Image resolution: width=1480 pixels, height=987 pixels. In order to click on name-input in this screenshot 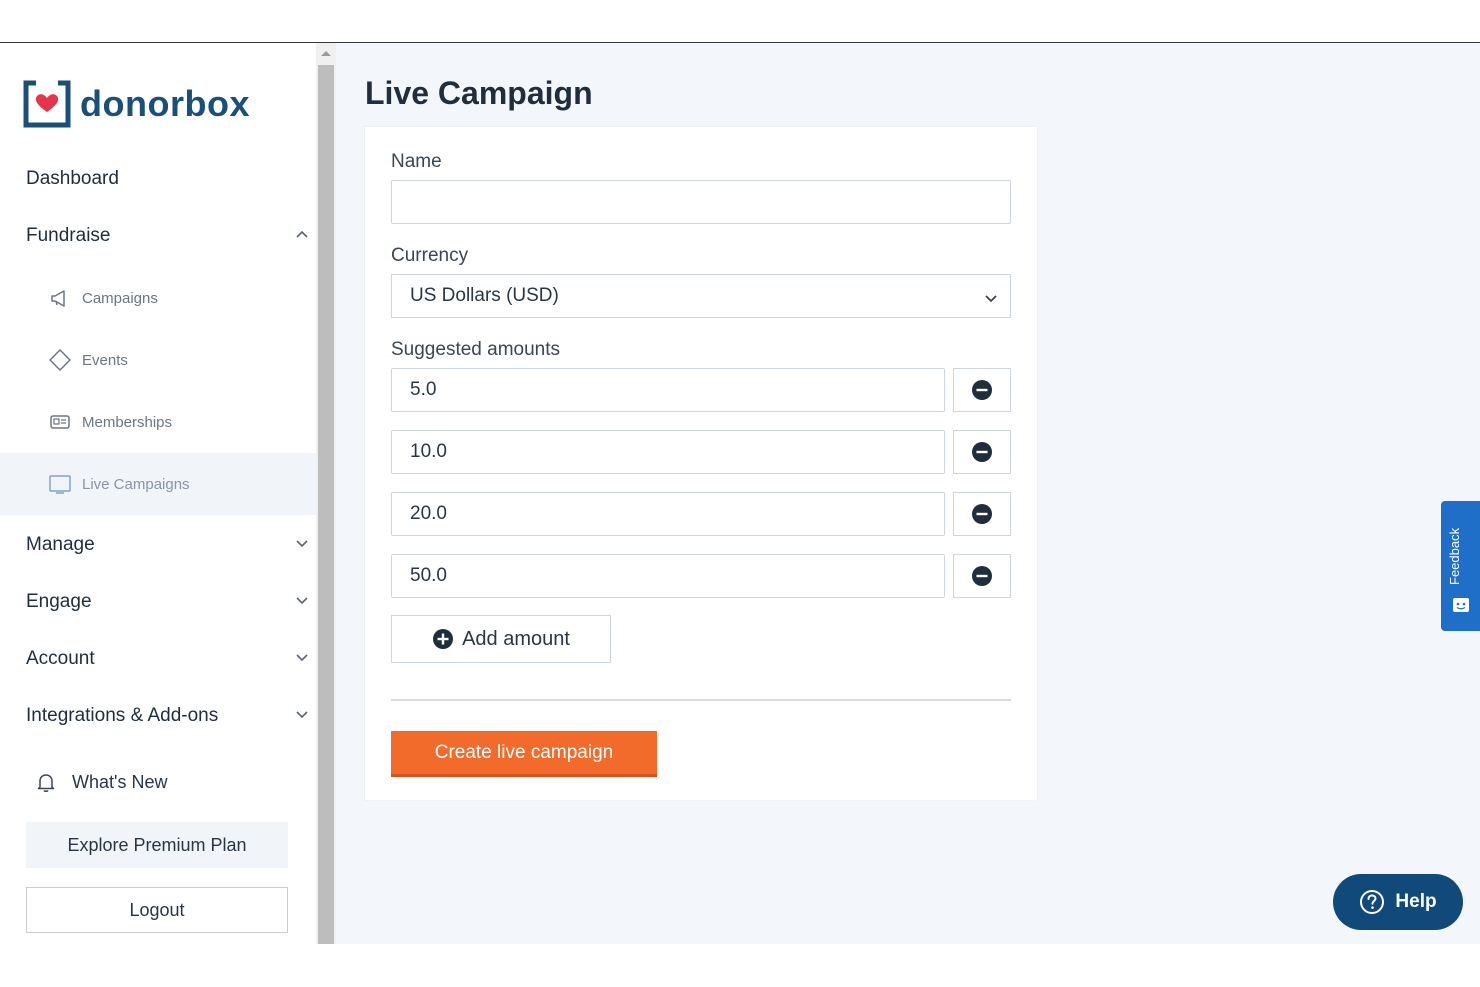, I will do `click(701, 202)`.